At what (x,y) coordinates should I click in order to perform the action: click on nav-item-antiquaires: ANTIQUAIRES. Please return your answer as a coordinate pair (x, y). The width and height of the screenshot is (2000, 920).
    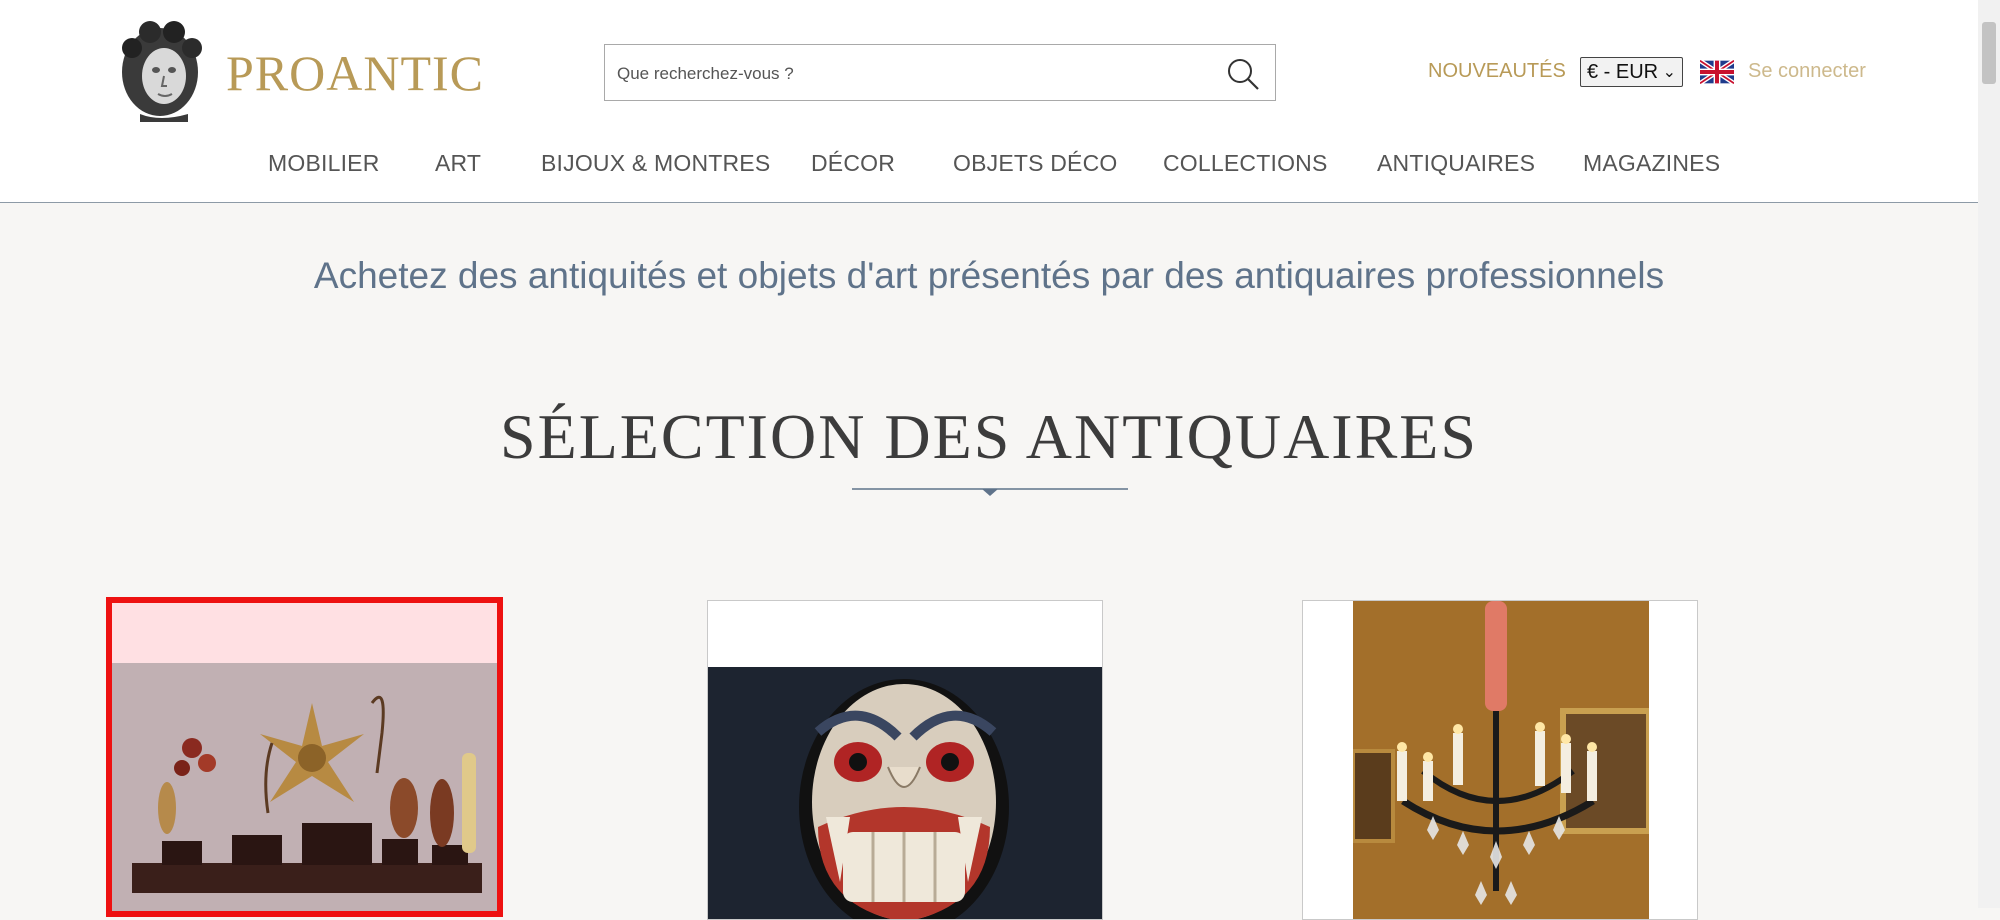
    Looking at the image, I should click on (1456, 163).